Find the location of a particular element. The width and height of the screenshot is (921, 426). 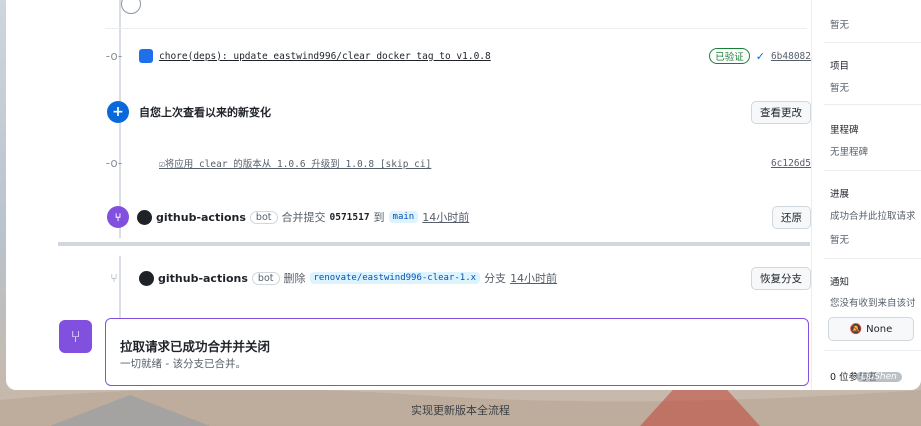

verified-badge: 已验证 is located at coordinates (729, 56).